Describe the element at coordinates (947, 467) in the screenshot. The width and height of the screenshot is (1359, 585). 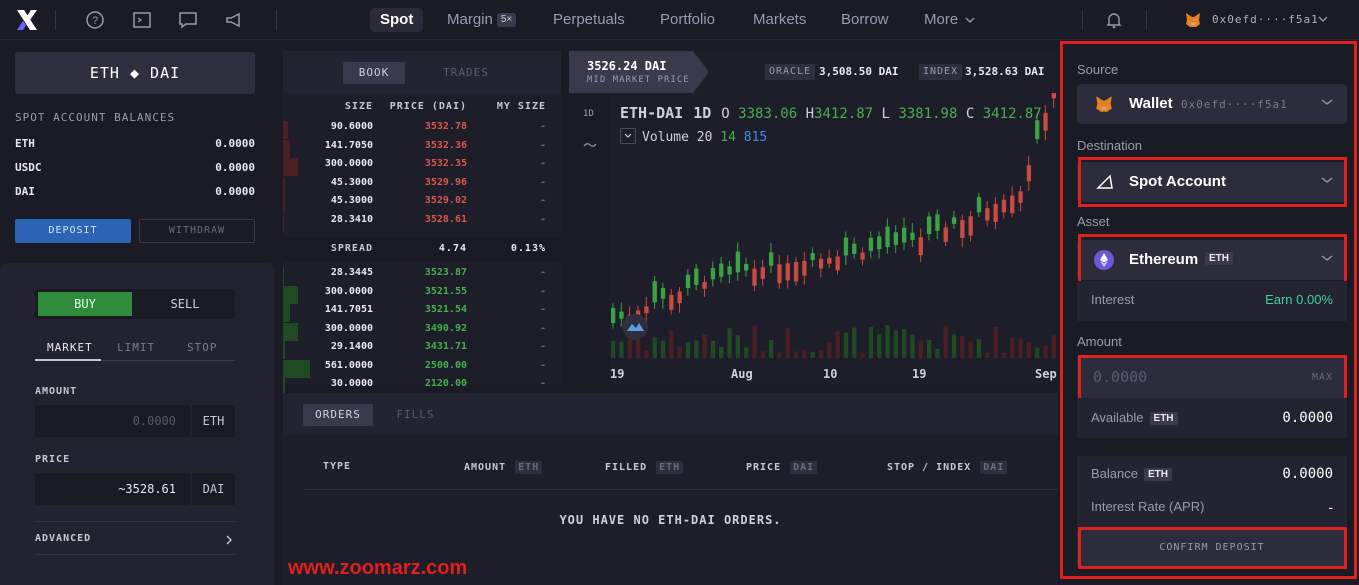
I see `column-stop-index: STOP / INDEX DAI` at that location.